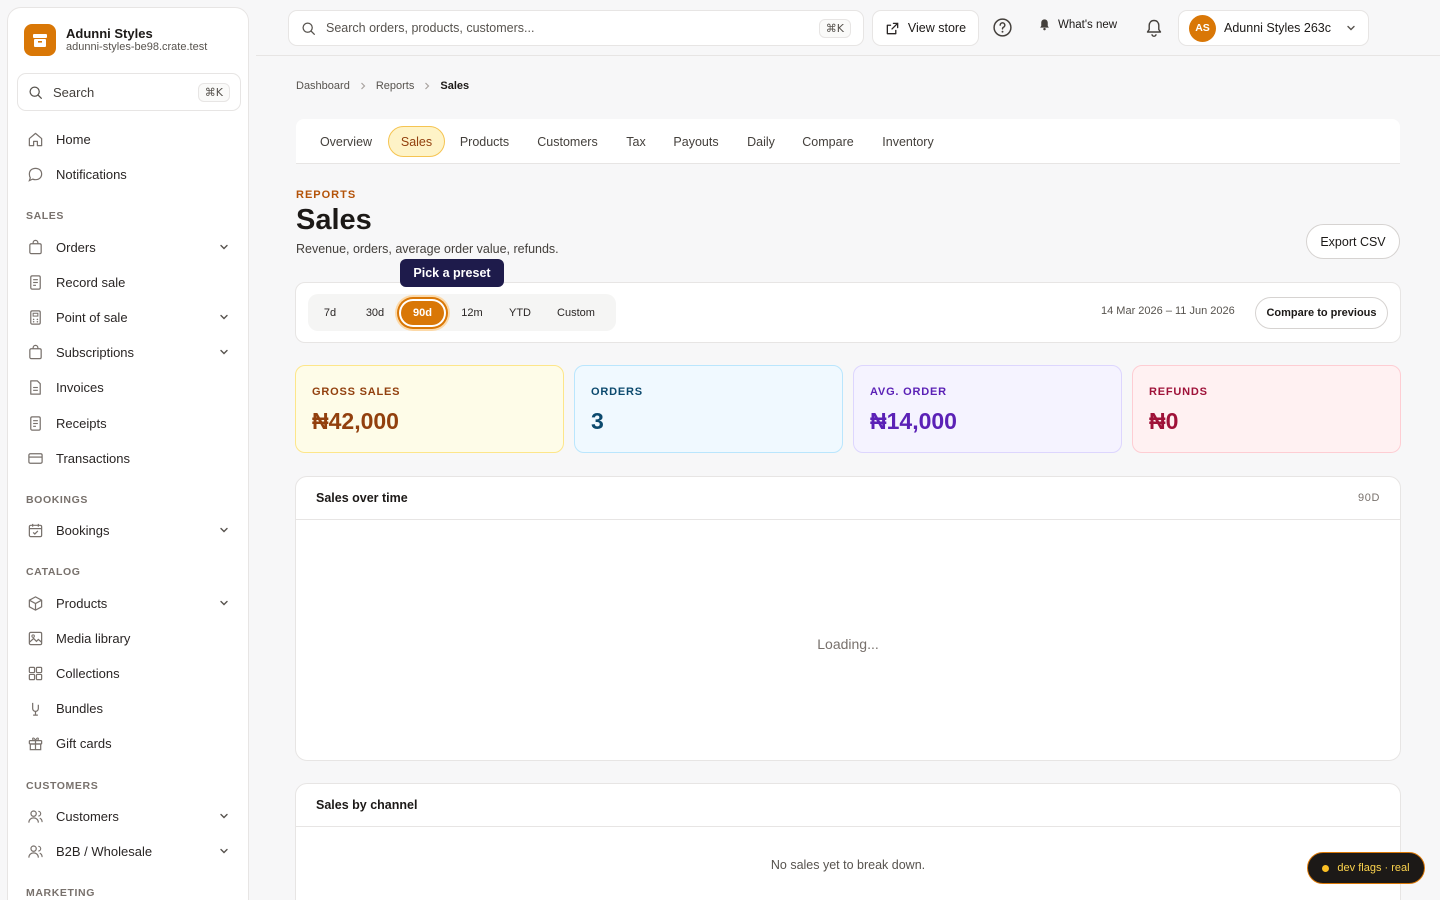  Describe the element at coordinates (35, 139) in the screenshot. I see `home-icon` at that location.